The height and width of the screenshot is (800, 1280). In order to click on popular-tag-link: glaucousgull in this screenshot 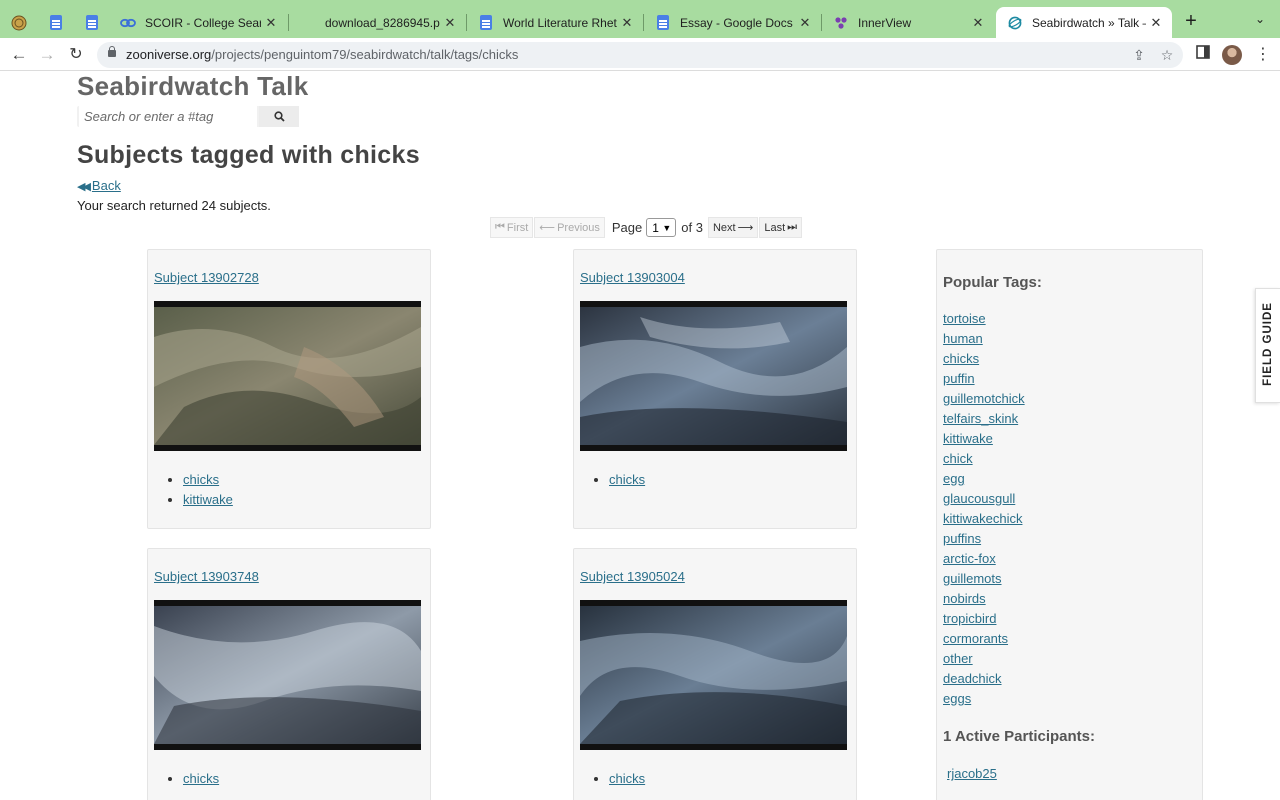, I will do `click(984, 501)`.